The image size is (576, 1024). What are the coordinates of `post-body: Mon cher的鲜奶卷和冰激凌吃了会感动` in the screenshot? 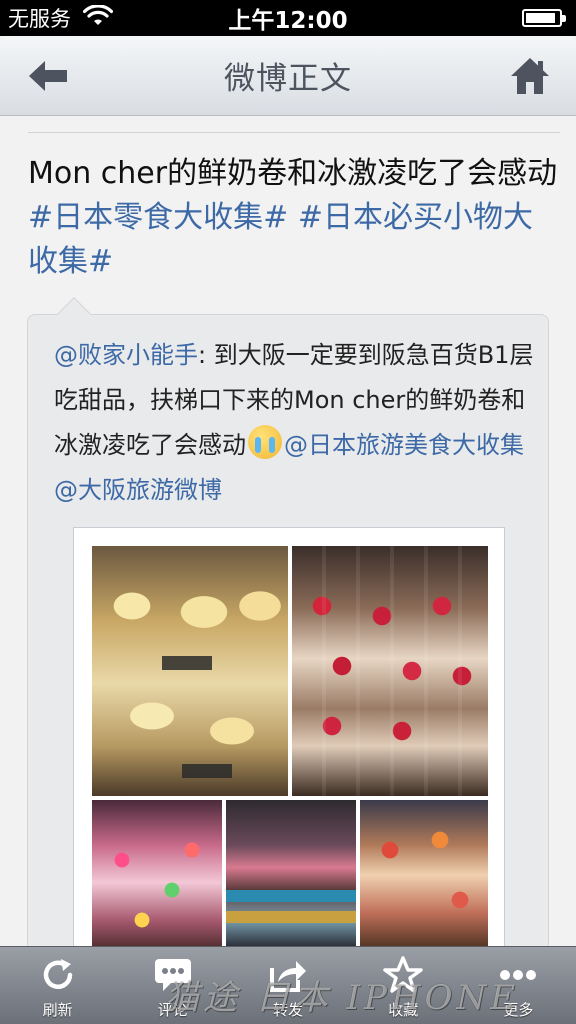 It's located at (293, 173).